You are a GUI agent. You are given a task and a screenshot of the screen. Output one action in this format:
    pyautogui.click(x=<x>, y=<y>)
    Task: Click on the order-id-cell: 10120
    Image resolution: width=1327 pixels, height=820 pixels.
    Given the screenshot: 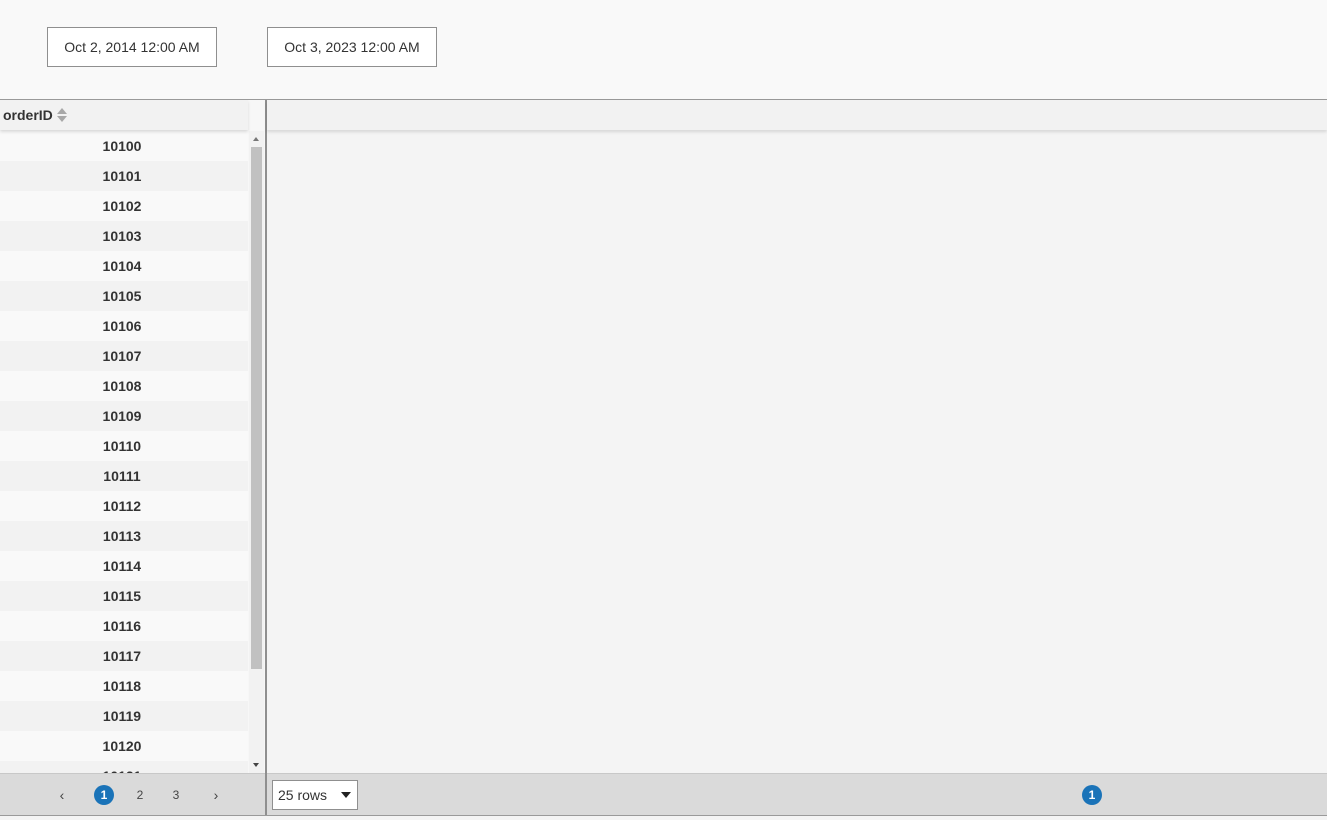 What is the action you would take?
    pyautogui.click(x=122, y=746)
    